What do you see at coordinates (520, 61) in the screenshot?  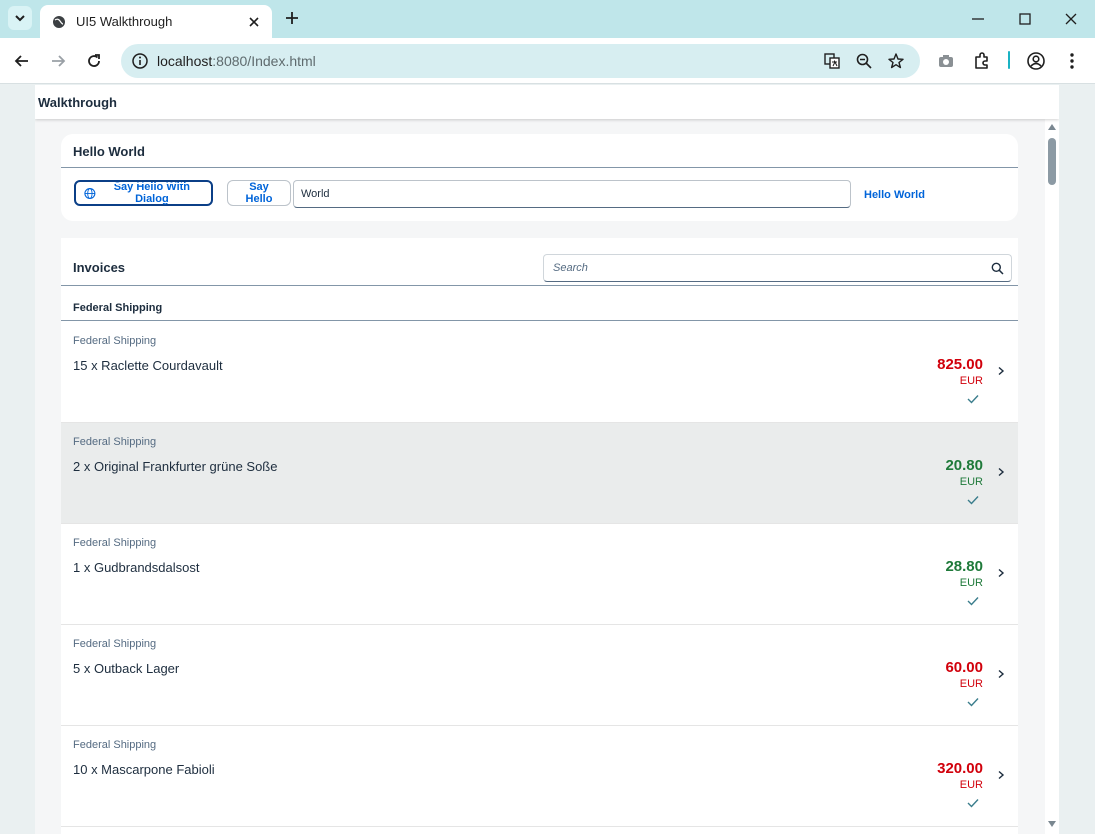 I see `address-bar: localhost:8080/Index.html` at bounding box center [520, 61].